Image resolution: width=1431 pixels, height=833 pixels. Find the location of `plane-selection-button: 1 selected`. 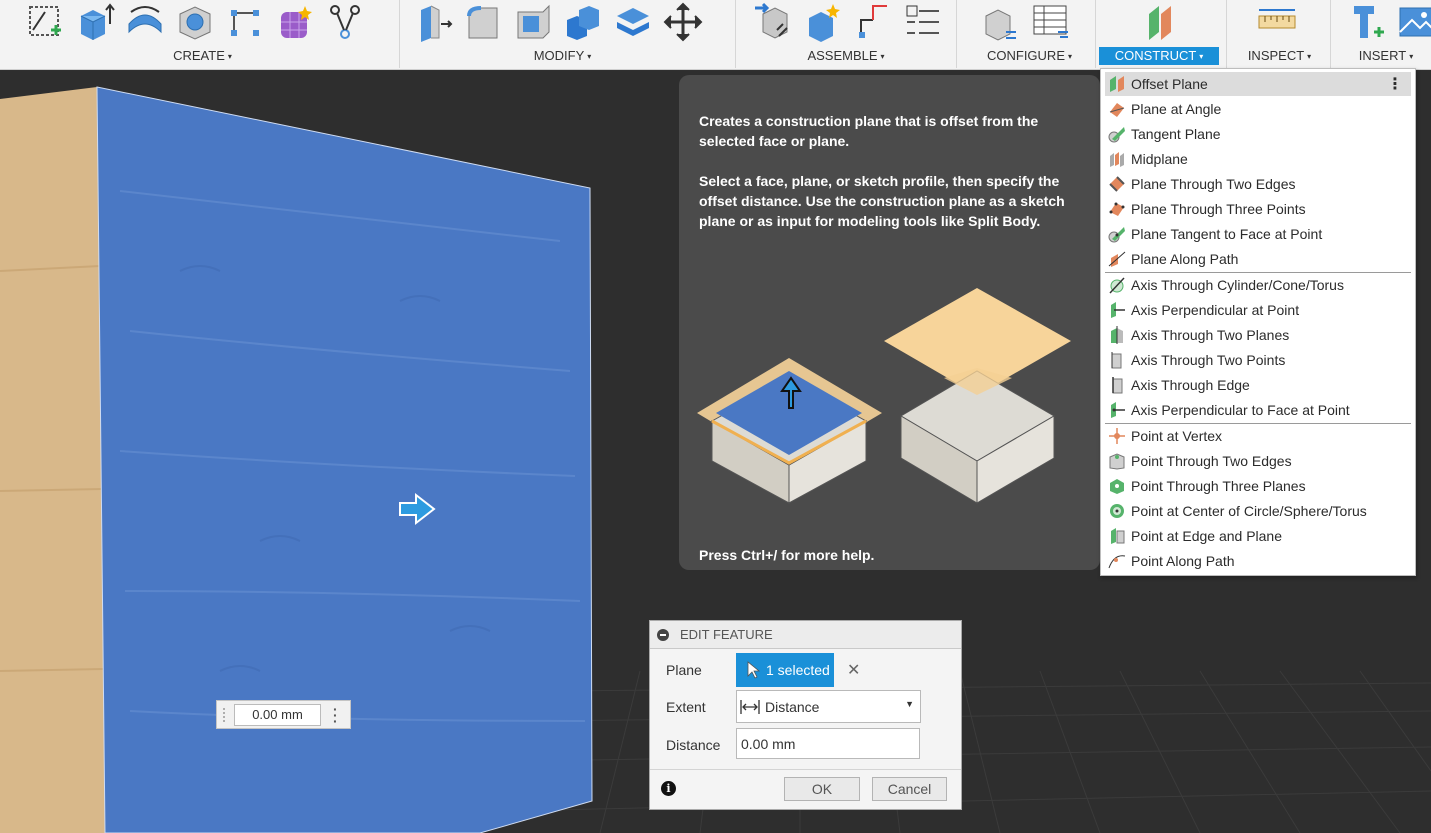

plane-selection-button: 1 selected is located at coordinates (785, 670).